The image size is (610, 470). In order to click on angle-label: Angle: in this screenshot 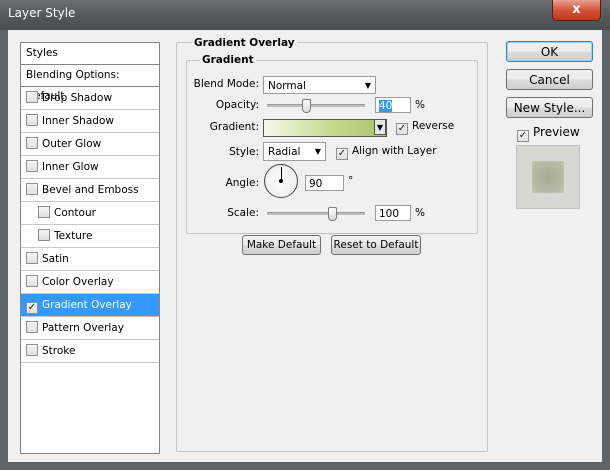, I will do `click(242, 183)`.